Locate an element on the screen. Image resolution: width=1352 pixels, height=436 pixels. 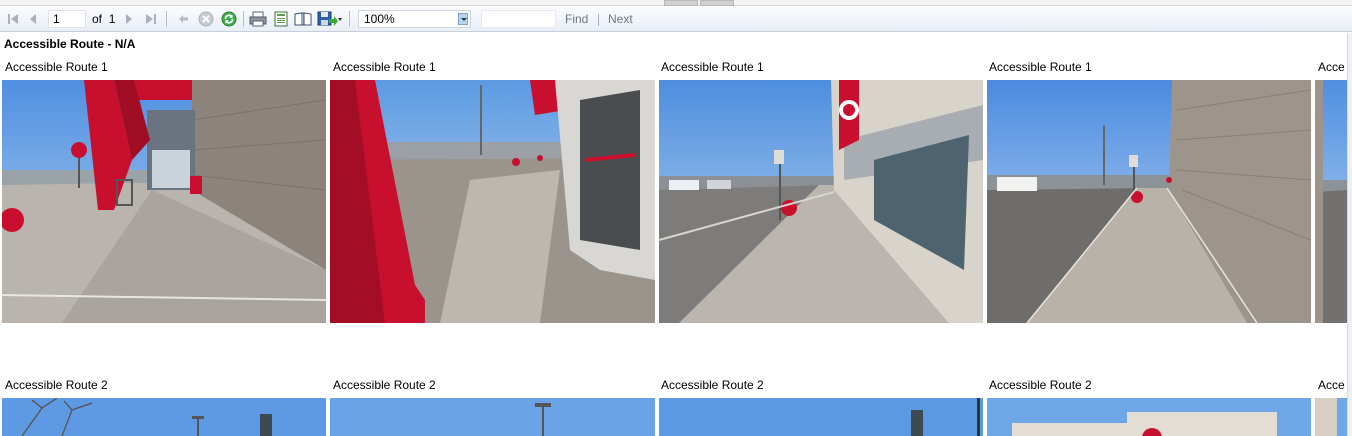
next-page-icon is located at coordinates (129, 19).